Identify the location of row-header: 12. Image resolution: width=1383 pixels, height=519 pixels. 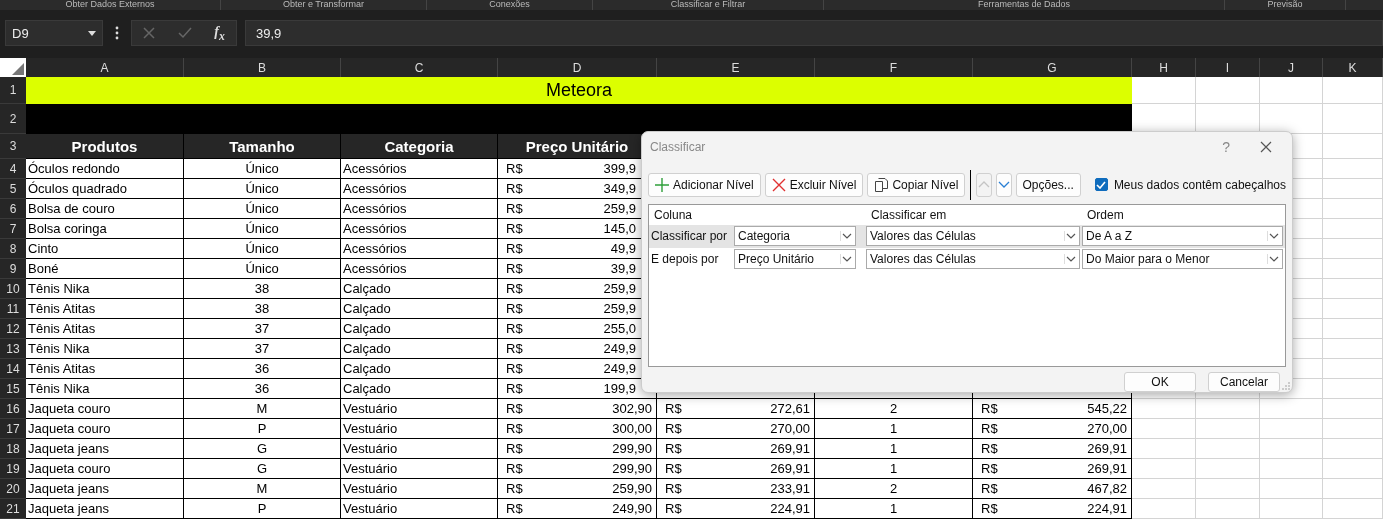
(13, 329).